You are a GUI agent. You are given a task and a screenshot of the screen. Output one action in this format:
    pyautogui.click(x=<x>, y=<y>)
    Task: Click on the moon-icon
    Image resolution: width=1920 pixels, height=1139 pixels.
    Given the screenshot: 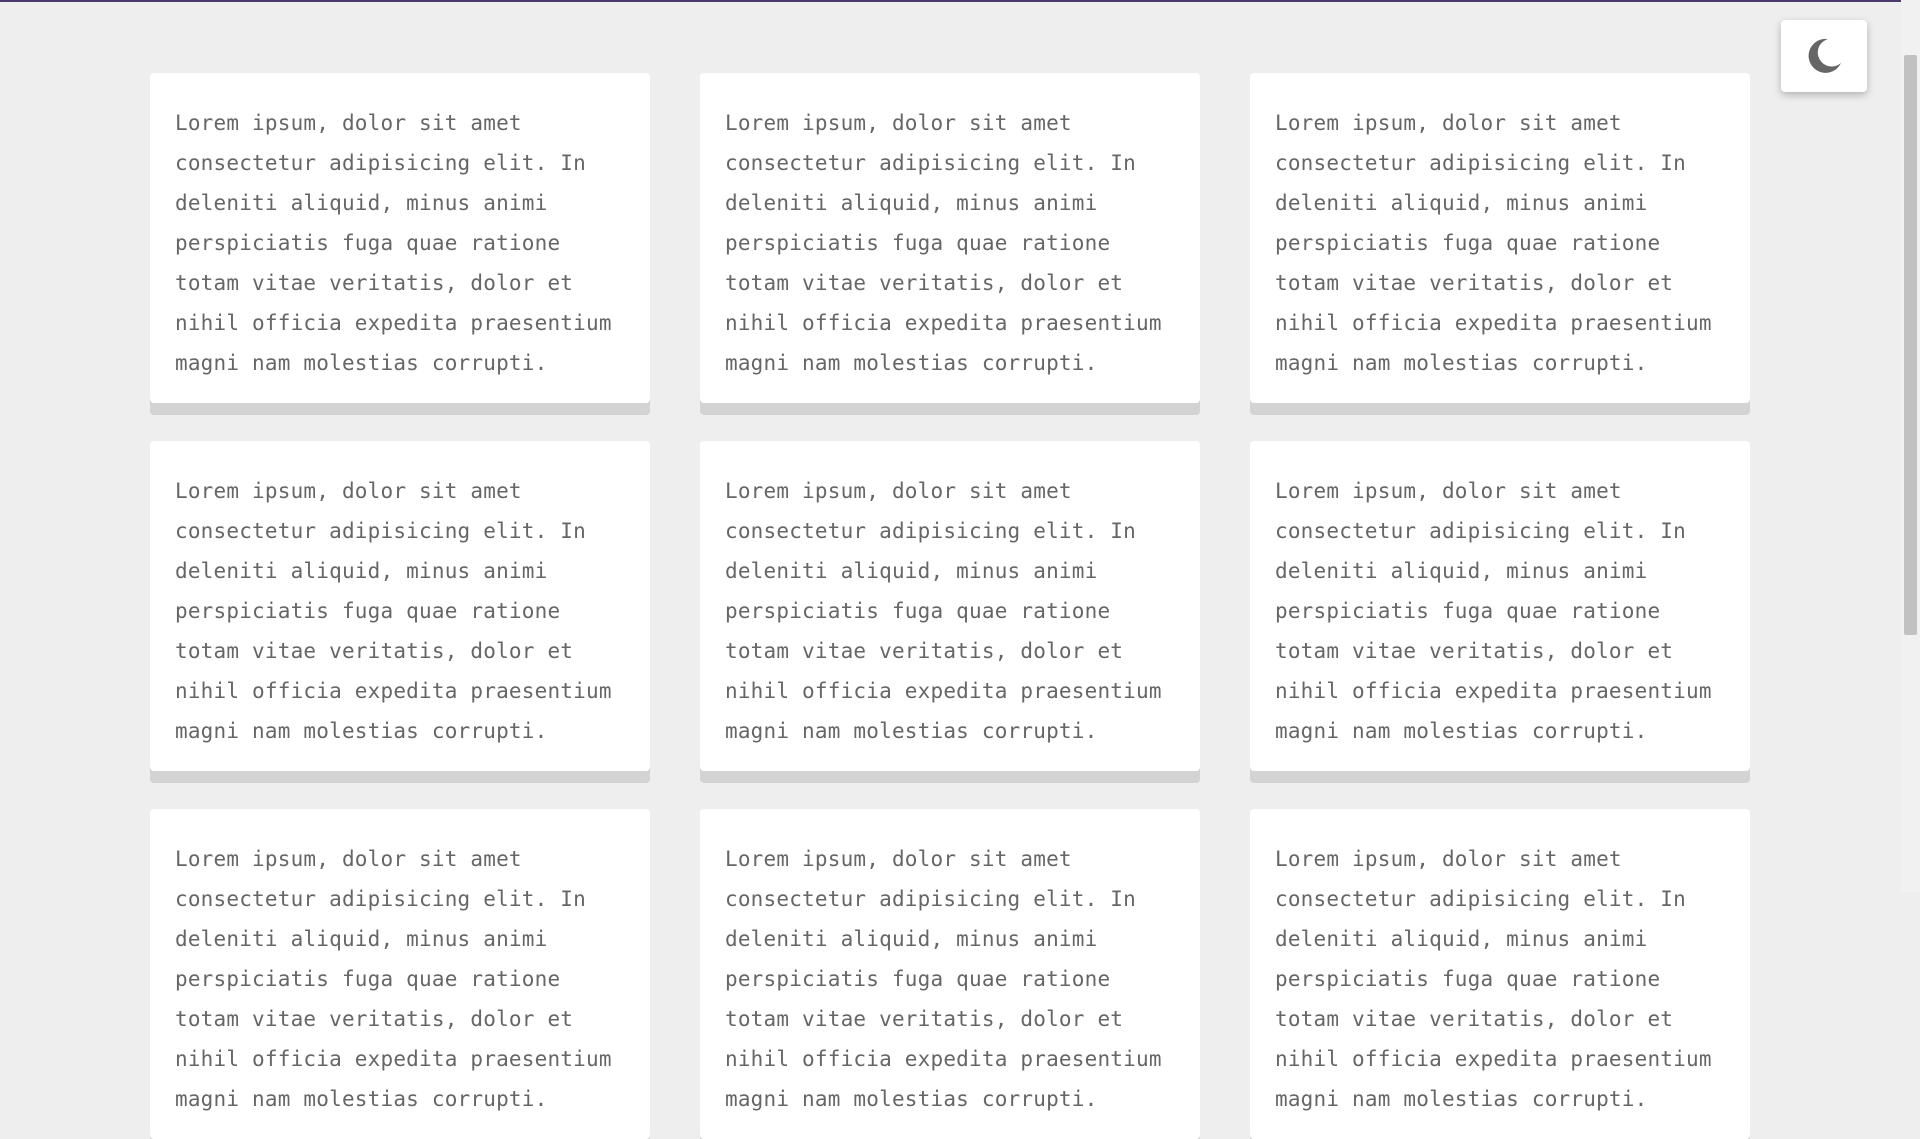 What is the action you would take?
    pyautogui.click(x=1824, y=55)
    